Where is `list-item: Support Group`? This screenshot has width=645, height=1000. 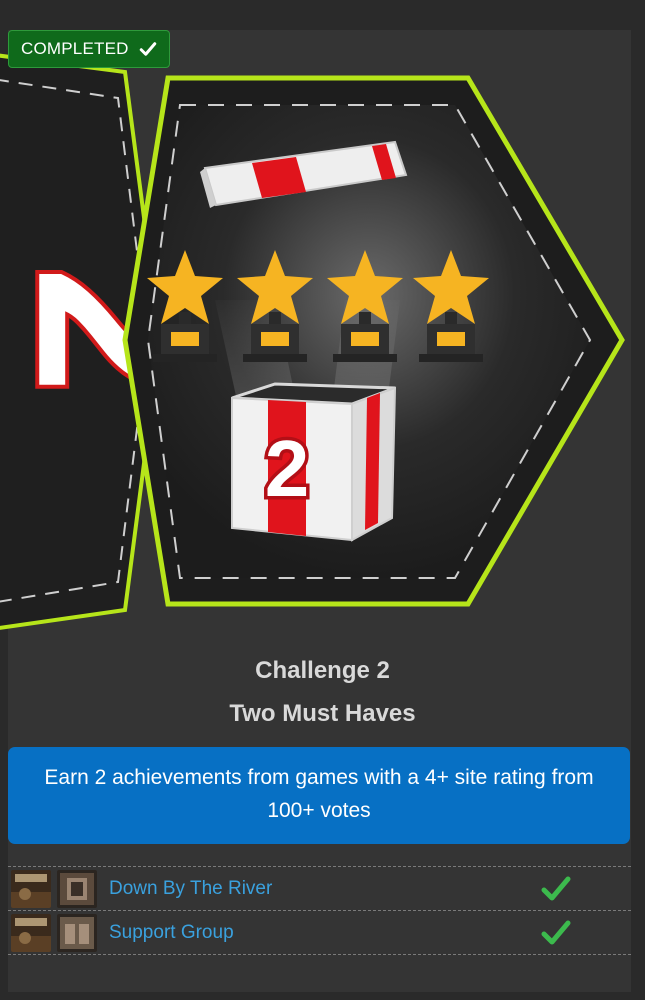
list-item: Support Group is located at coordinates (319, 932).